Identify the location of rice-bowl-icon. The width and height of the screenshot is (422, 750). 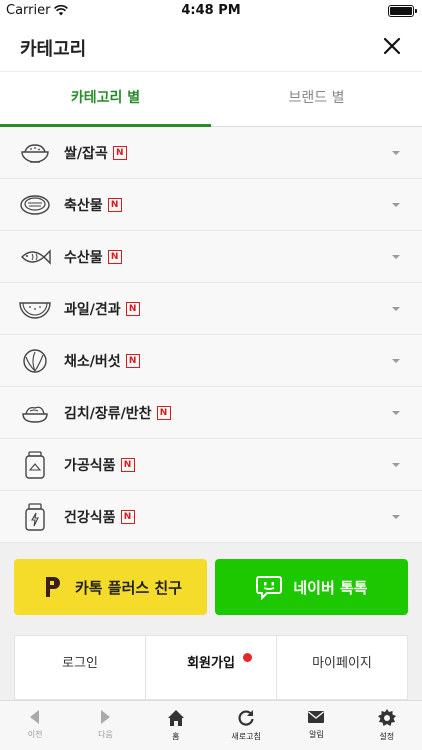
(35, 153).